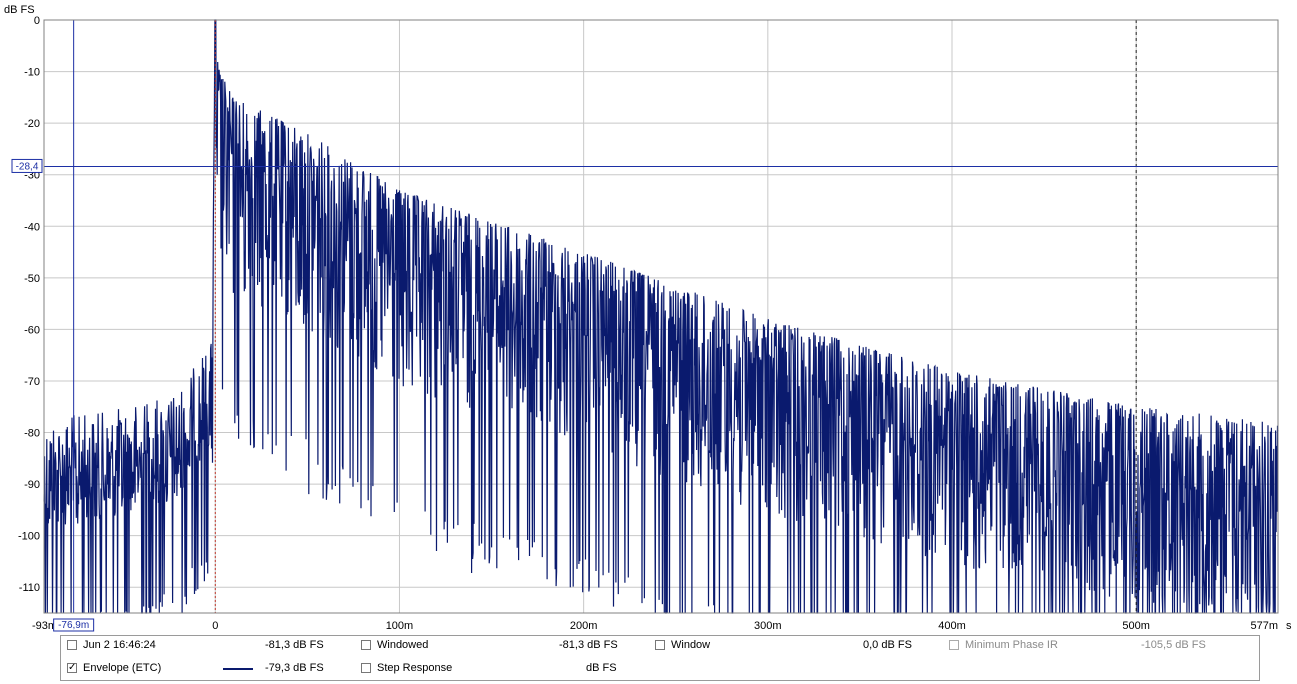 The height and width of the screenshot is (684, 1297). I want to click on envelope-checkbox, so click(72, 668).